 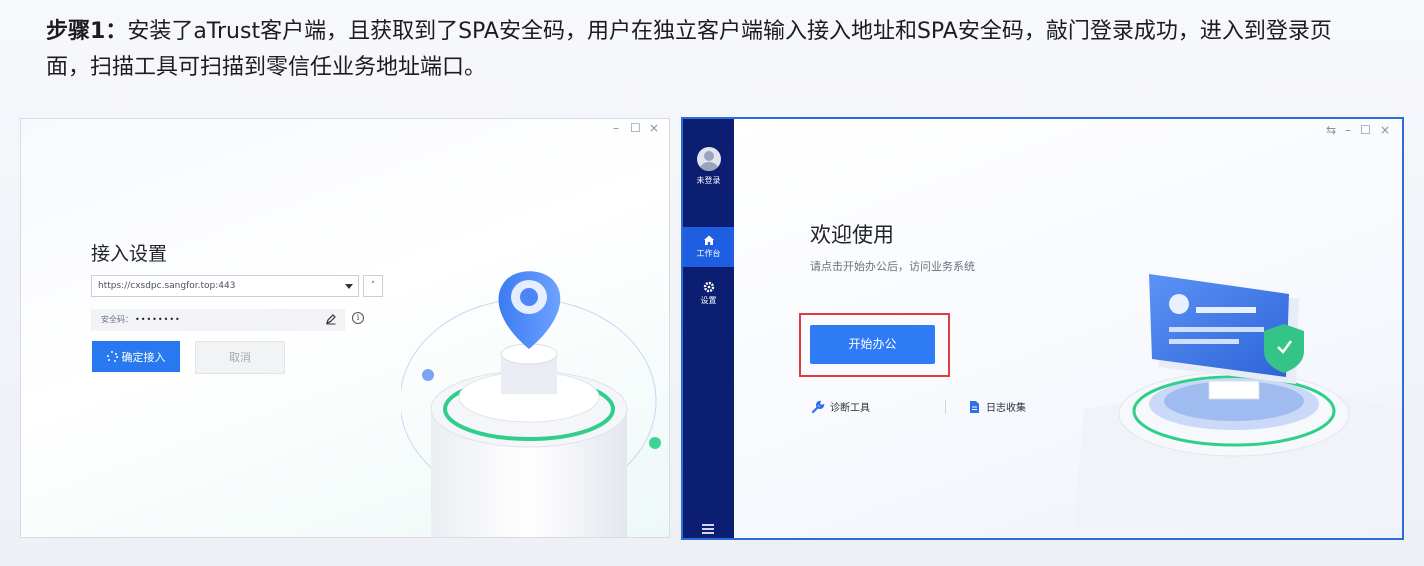 What do you see at coordinates (129, 254) in the screenshot?
I see `access-settings-title: 接入设置` at bounding box center [129, 254].